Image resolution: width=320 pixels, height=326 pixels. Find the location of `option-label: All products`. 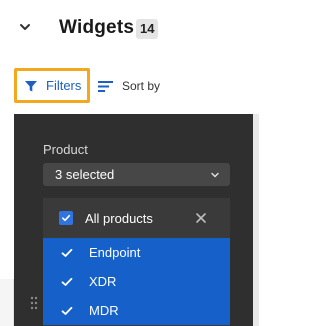

option-label: All products is located at coordinates (119, 218).